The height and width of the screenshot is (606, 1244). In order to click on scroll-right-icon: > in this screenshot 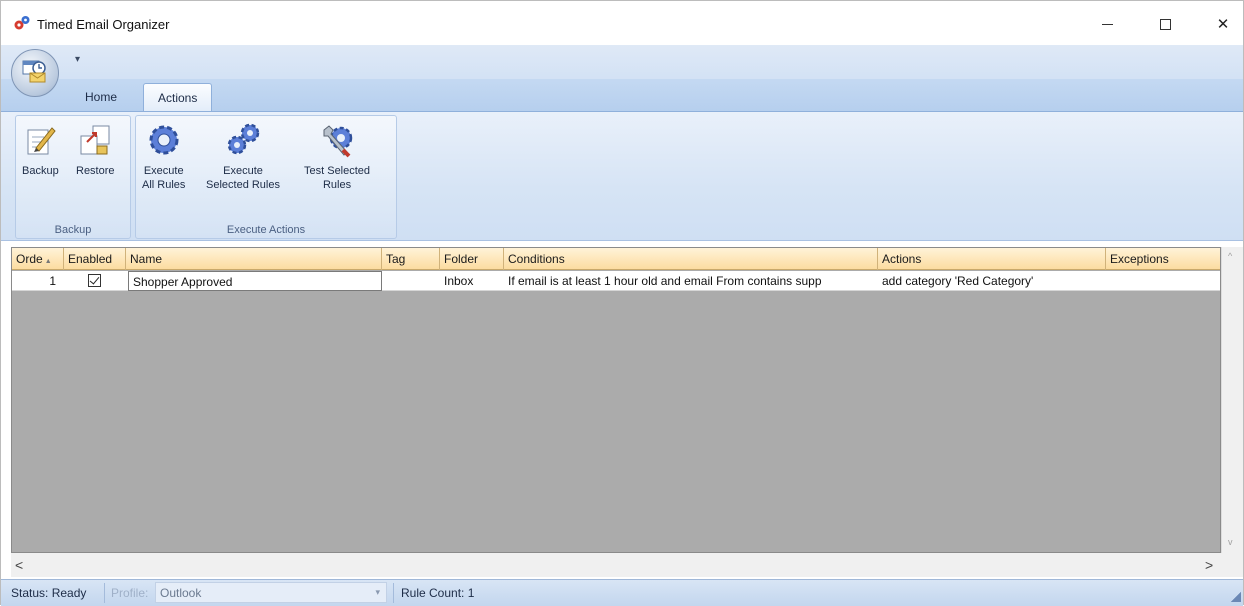, I will do `click(1209, 565)`.